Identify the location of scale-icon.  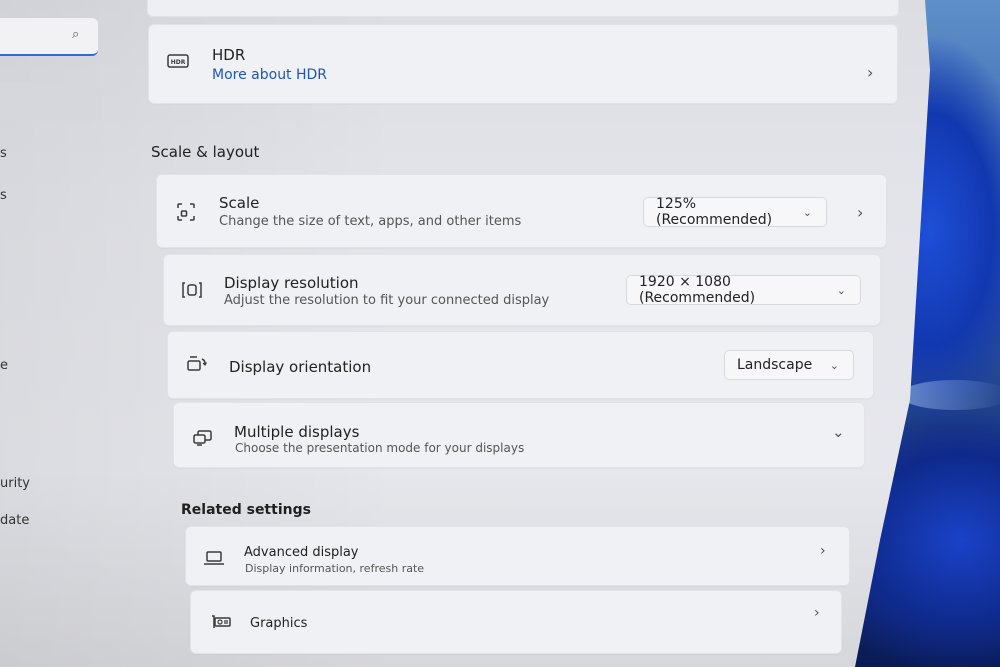
(186, 212).